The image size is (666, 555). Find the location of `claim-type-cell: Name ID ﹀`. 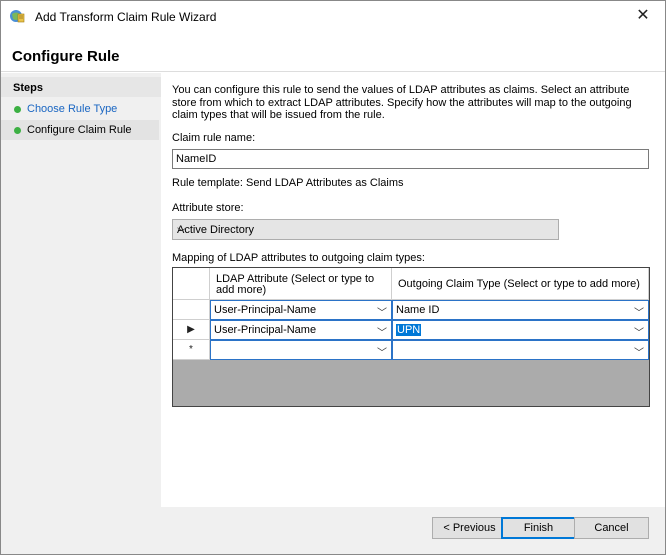

claim-type-cell: Name ID ﹀ is located at coordinates (520, 310).